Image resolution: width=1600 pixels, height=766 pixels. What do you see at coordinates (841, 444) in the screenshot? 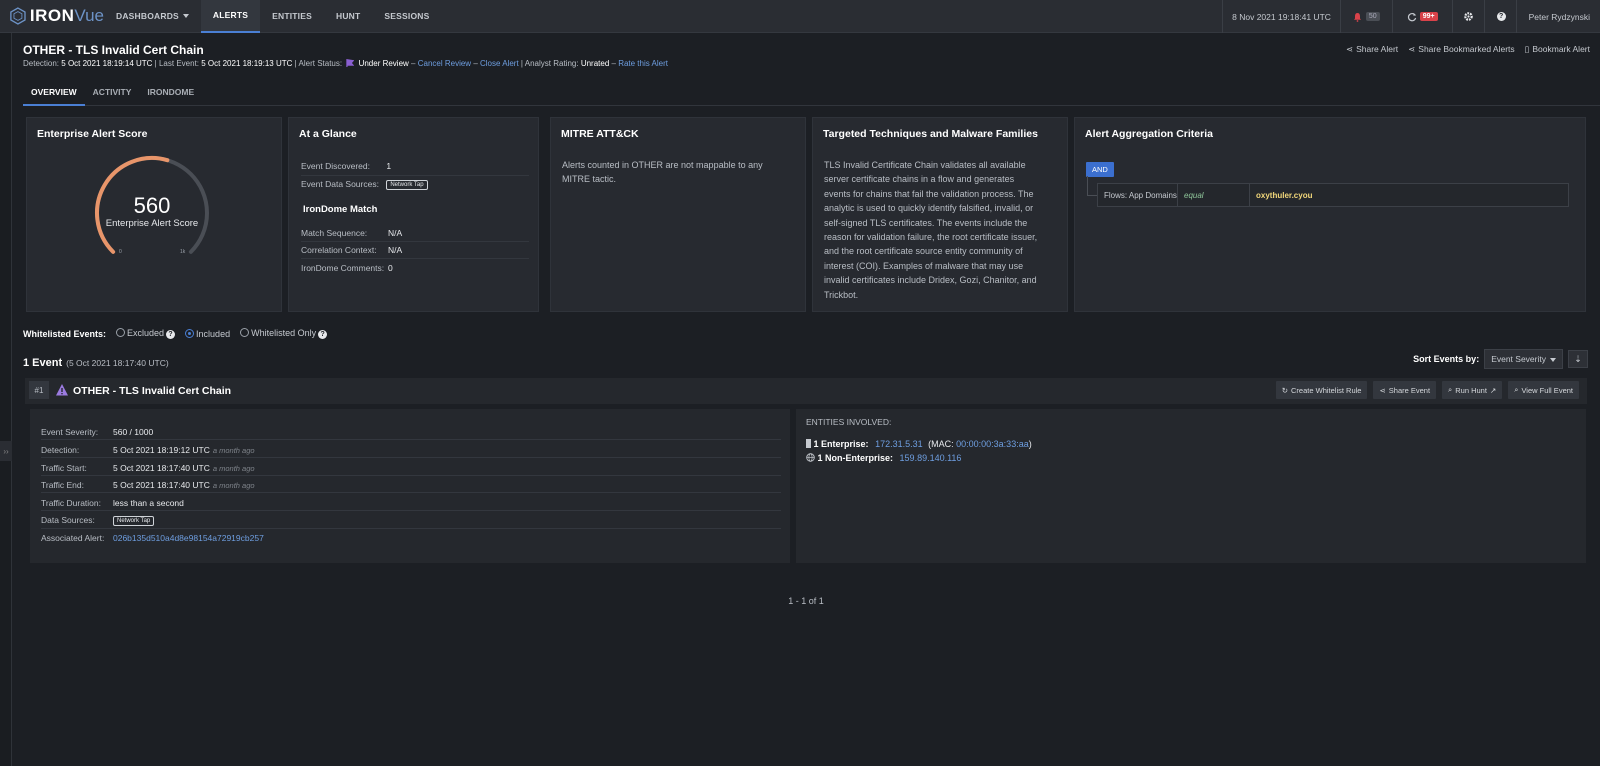
I see `enterprise-label: 1 Enterprise:` at bounding box center [841, 444].